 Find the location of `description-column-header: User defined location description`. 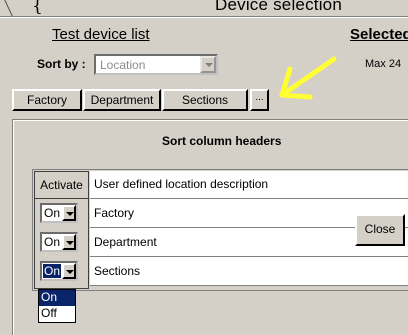

description-column-header: User defined location description is located at coordinates (249, 185).